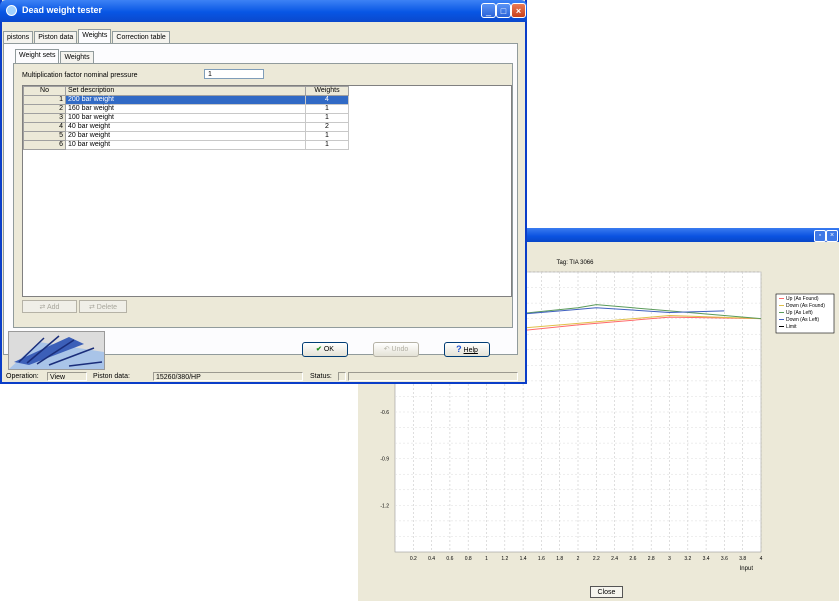  I want to click on ok-button: ✔ OK, so click(325, 349).